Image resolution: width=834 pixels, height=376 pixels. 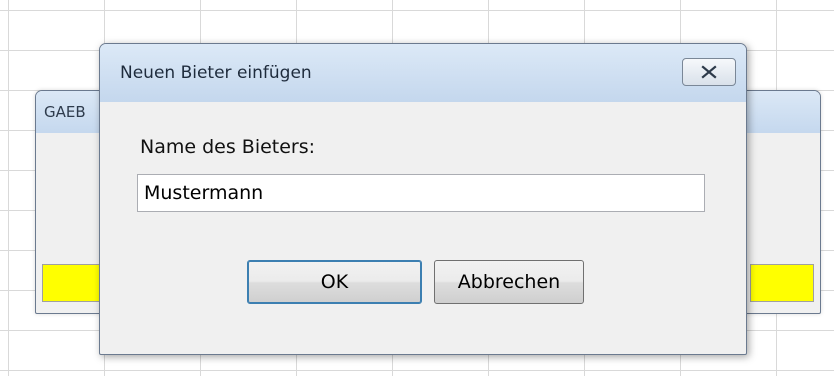 I want to click on dialog-titlebar: Neuen Bieter einfügen, so click(x=423, y=73).